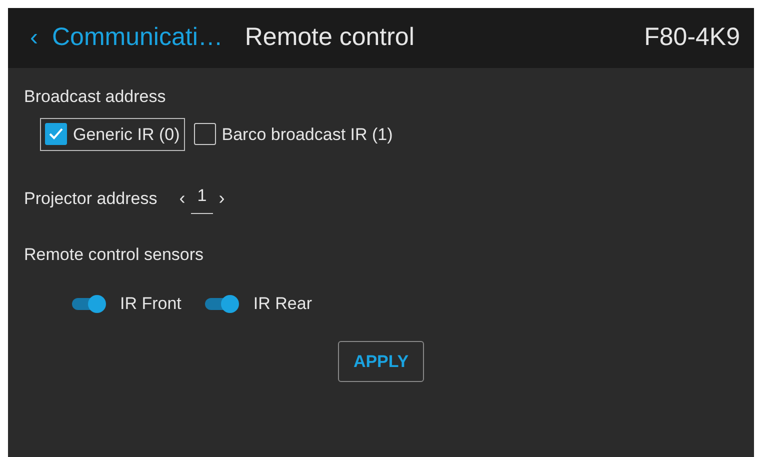 The width and height of the screenshot is (762, 457). What do you see at coordinates (221, 198) in the screenshot?
I see `next-button: ›` at bounding box center [221, 198].